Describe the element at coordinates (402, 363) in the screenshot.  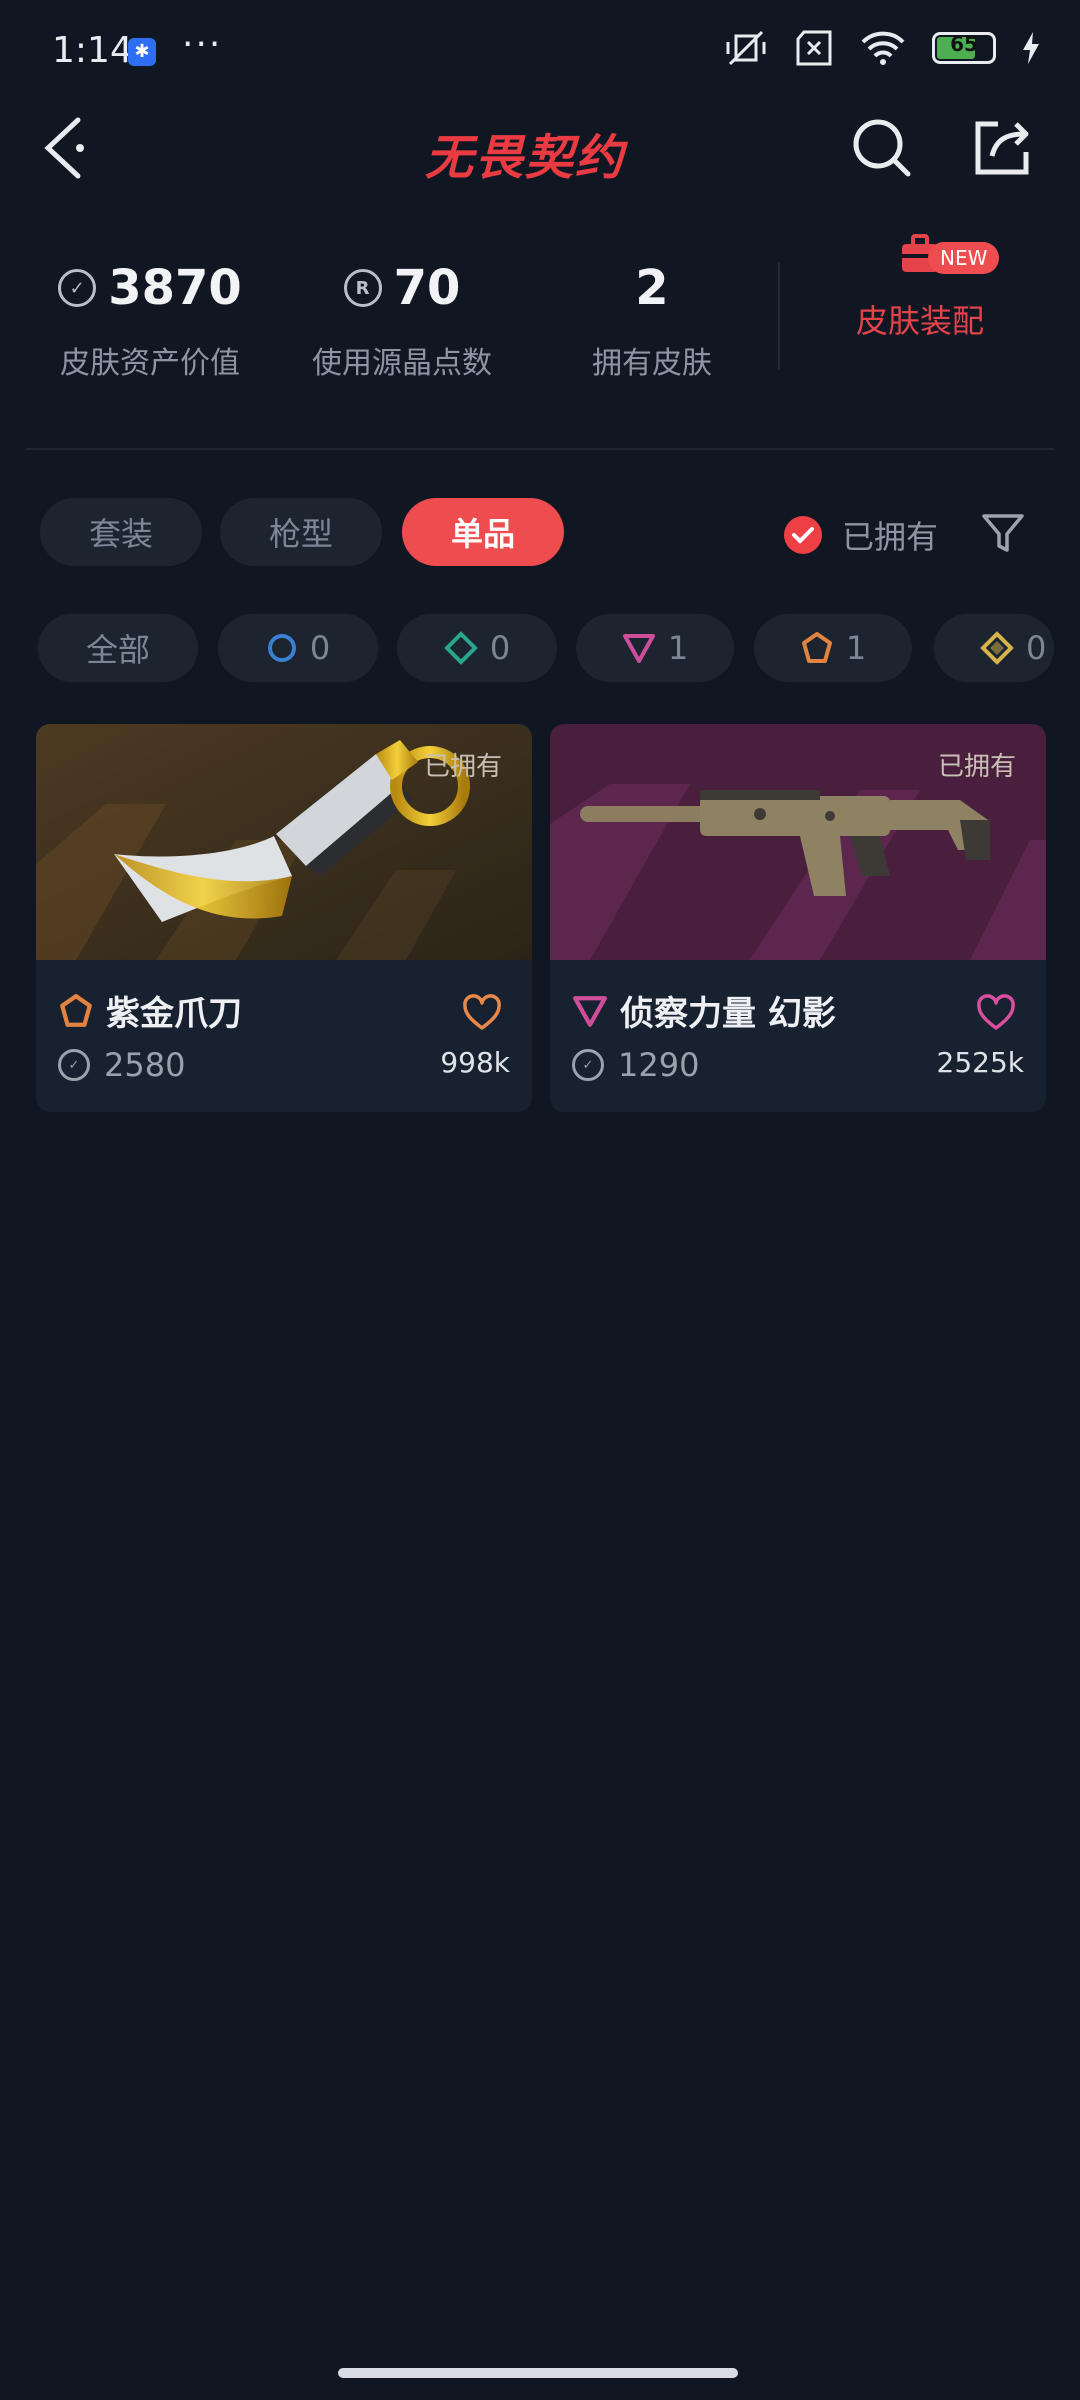
I see `stat-label: 使用源晶点数` at that location.